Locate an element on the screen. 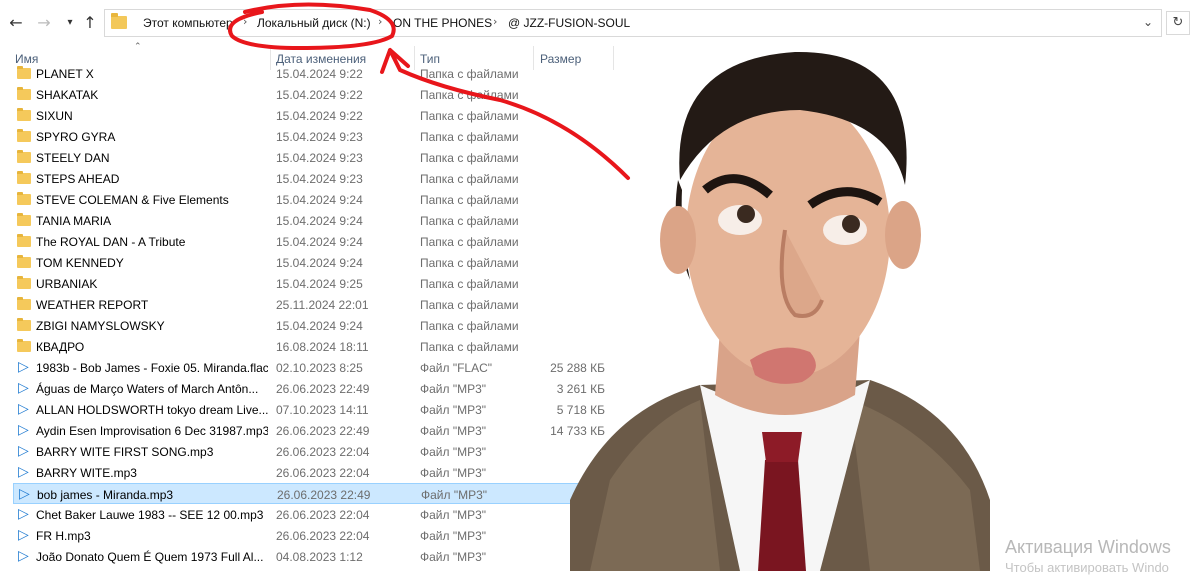 The image size is (1199, 575). windows-activation-watermark: Активация Windows is located at coordinates (1088, 547).